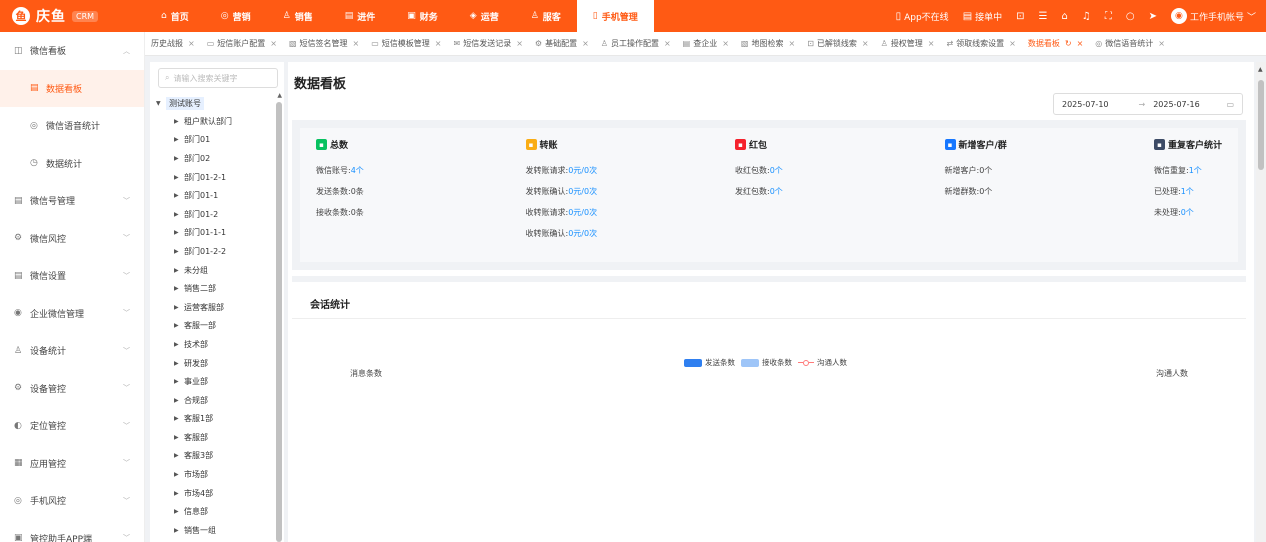 Image resolution: width=1266 pixels, height=542 pixels. What do you see at coordinates (636, 43) in the screenshot?
I see `page-tab: ♙ 员工操作配置 ×` at bounding box center [636, 43].